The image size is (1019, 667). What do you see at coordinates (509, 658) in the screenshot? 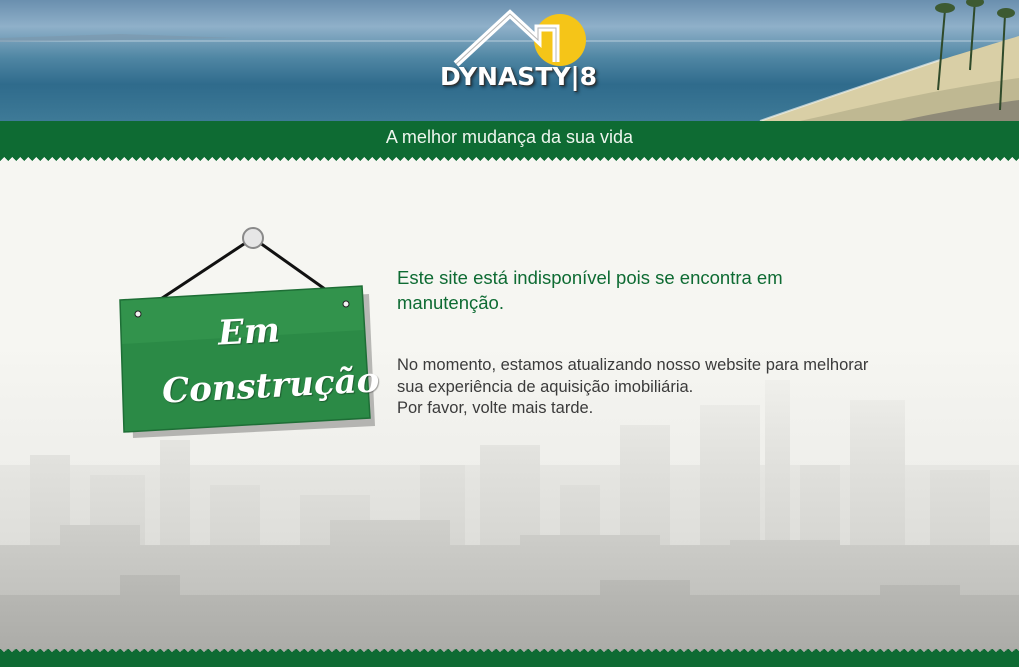
I see `zigzag-border-bottom` at bounding box center [509, 658].